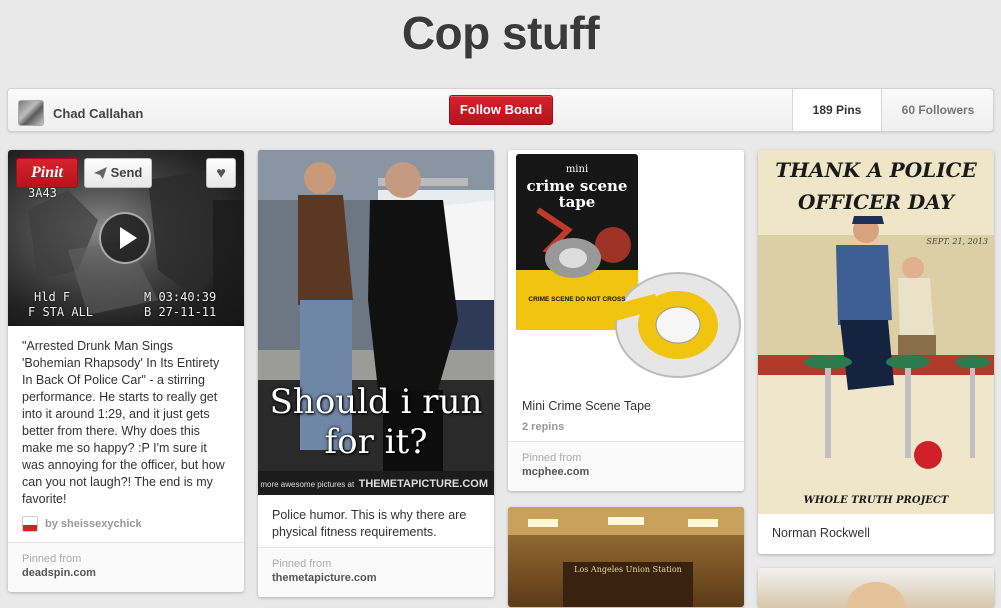 This screenshot has height=608, width=1001. Describe the element at coordinates (376, 578) in the screenshot. I see `pin-source: themetapicture.com` at that location.